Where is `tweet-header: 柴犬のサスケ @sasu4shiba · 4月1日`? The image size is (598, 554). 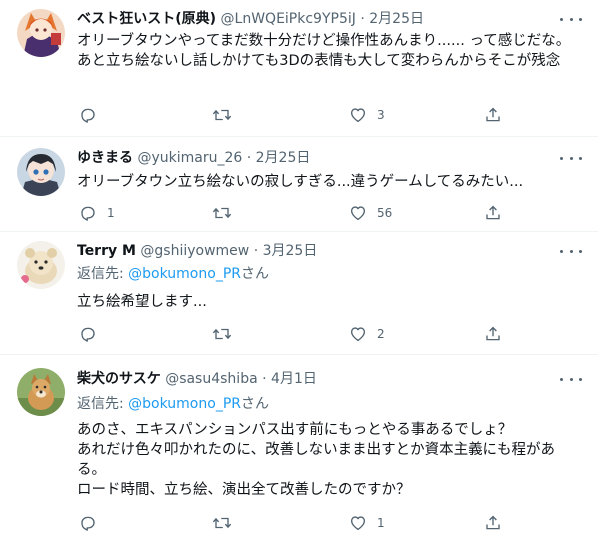
tweet-header: 柴犬のサスケ @sasu4shiba · 4月1日 is located at coordinates (197, 379).